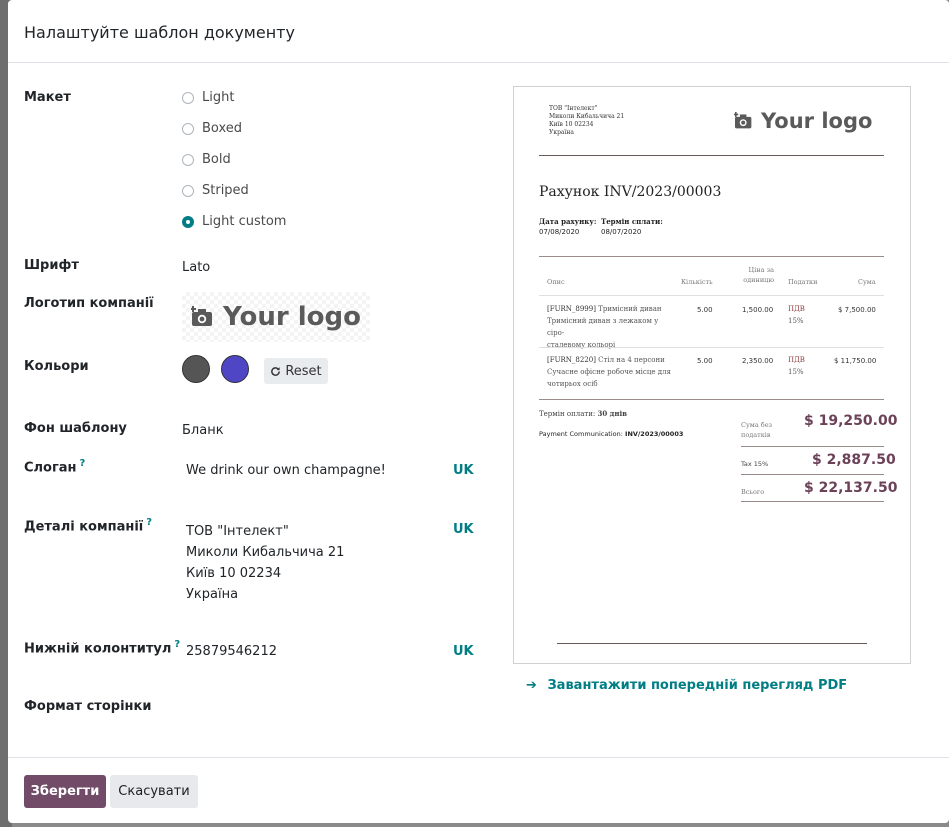  Describe the element at coordinates (757, 430) in the screenshot. I see `preview-untaxed-label: Сума без податків` at that location.